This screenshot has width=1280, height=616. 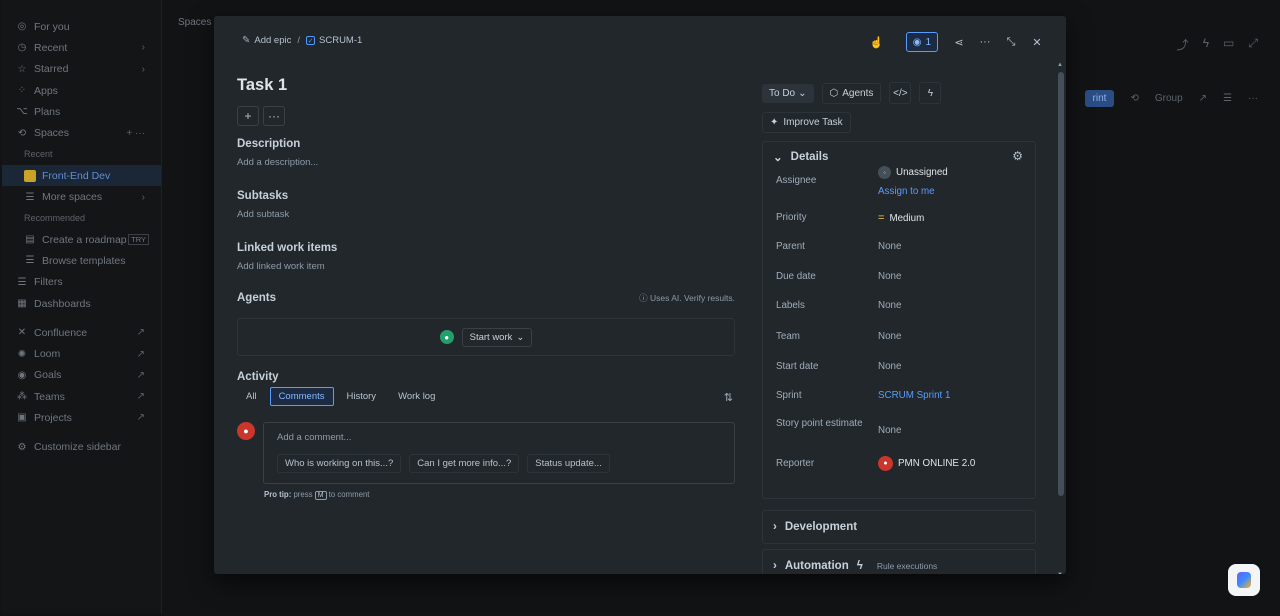 I want to click on clock-icon: ◷, so click(x=22, y=48).